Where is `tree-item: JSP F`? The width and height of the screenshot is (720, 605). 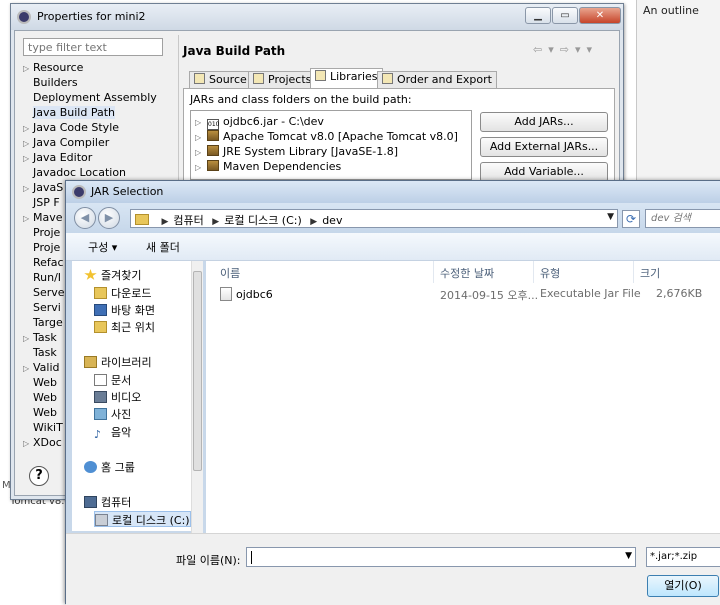
tree-item: JSP F is located at coordinates (41, 203).